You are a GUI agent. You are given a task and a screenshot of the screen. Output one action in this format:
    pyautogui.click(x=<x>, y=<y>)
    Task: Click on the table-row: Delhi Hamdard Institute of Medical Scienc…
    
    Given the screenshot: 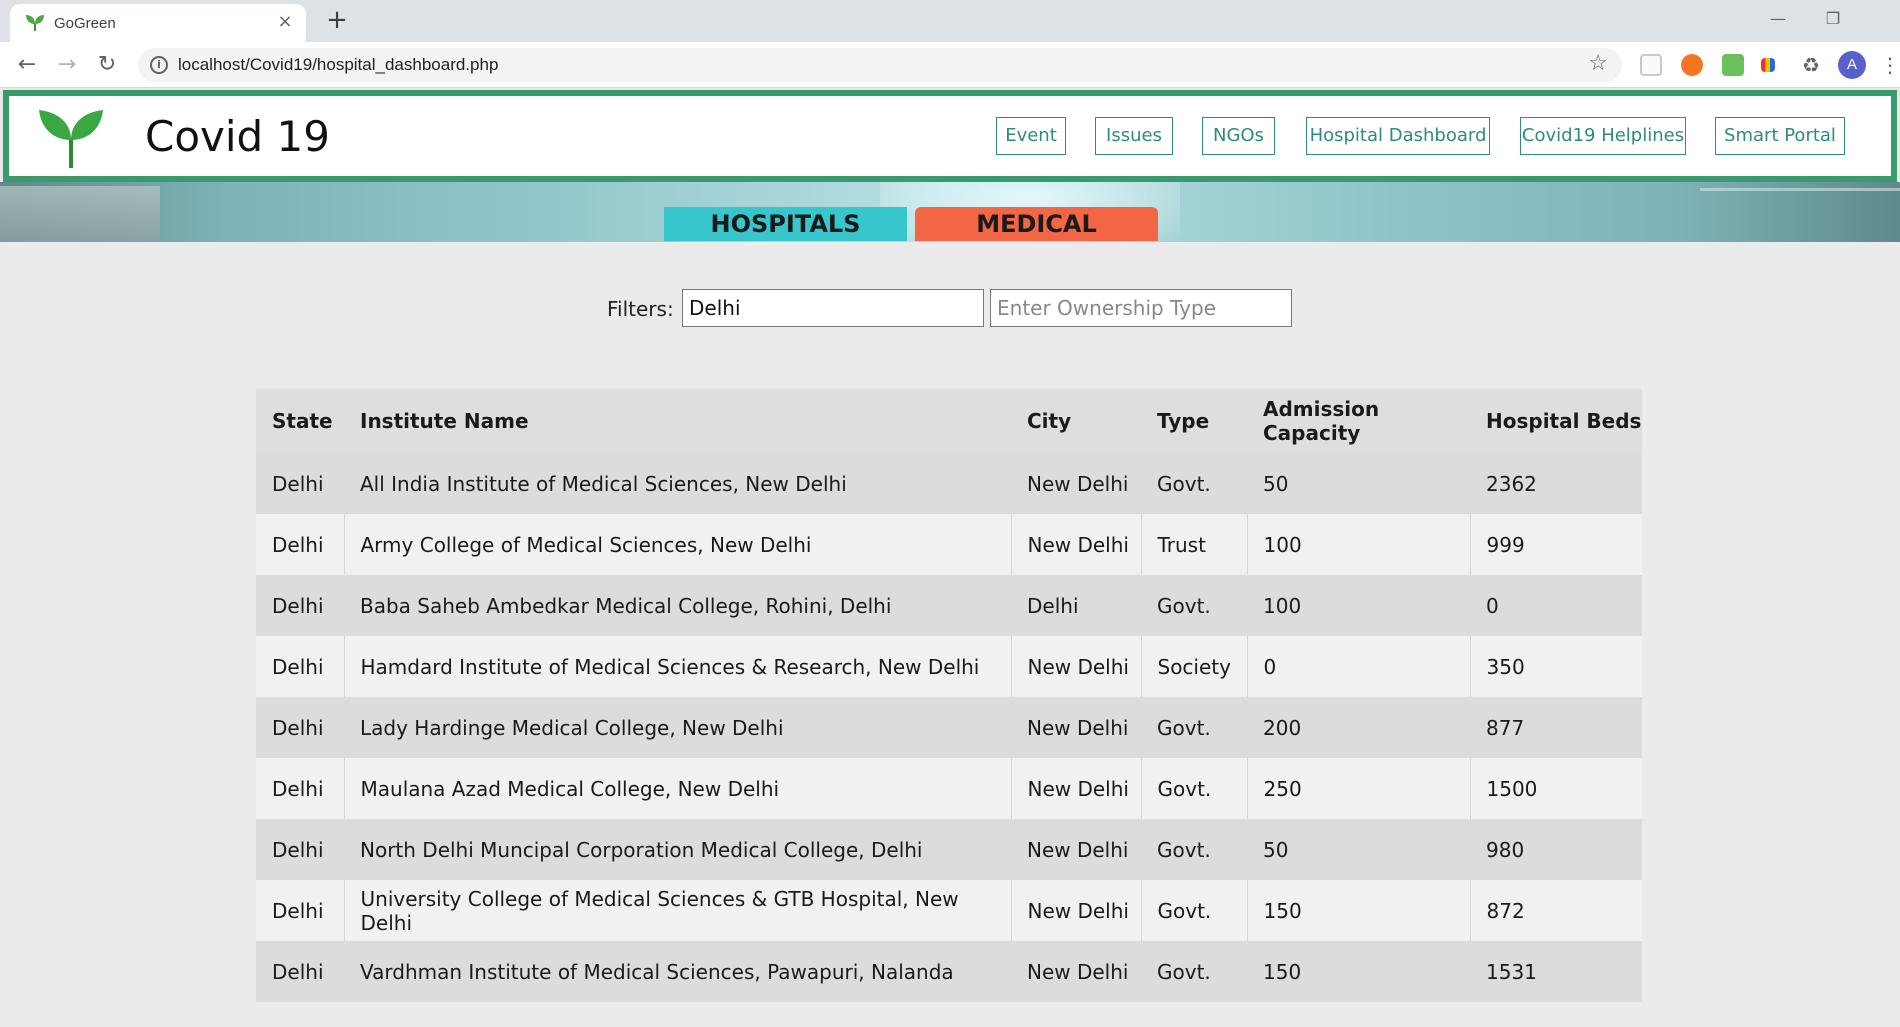 What is the action you would take?
    pyautogui.click(x=949, y=666)
    